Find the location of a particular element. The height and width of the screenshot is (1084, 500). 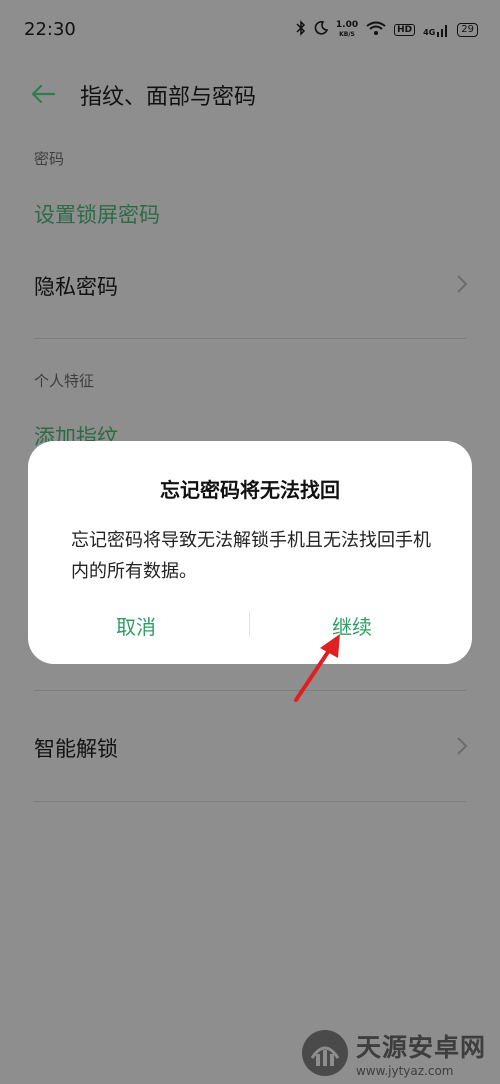

signal-group: 4G is located at coordinates (436, 30).